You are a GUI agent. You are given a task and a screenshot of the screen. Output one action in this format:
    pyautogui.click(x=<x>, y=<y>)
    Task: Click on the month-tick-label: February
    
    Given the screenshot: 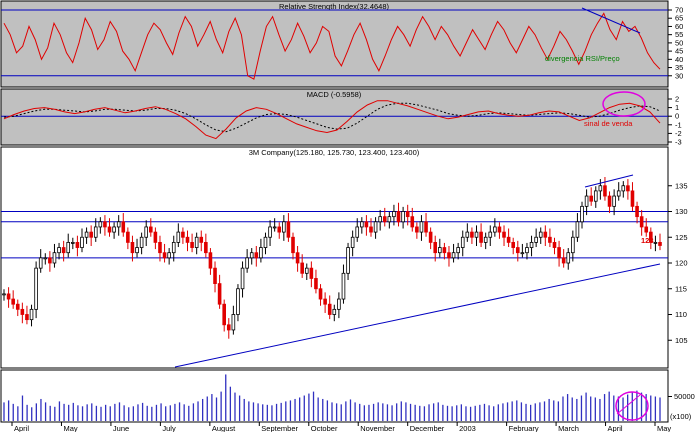 What is the action you would take?
    pyautogui.click(x=524, y=428)
    